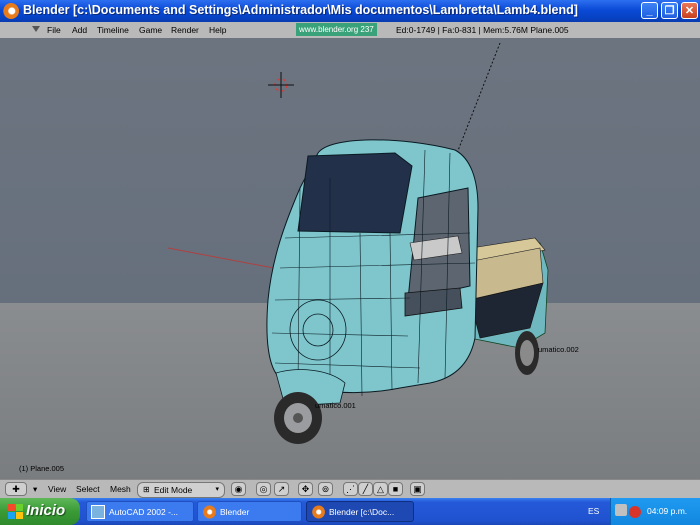  I want to click on start-label: Inicio, so click(46, 510).